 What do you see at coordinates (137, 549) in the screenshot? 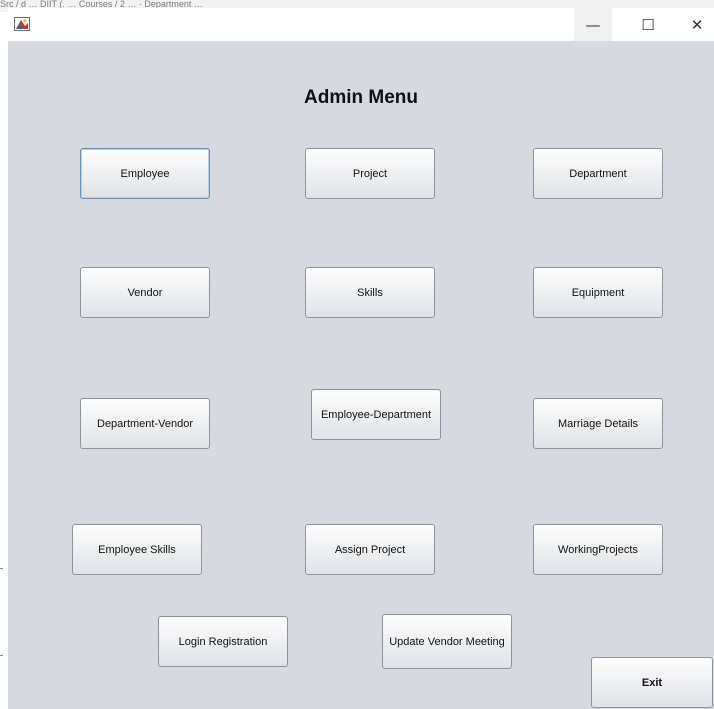
I see `employee-skills-button: Employee Skills` at bounding box center [137, 549].